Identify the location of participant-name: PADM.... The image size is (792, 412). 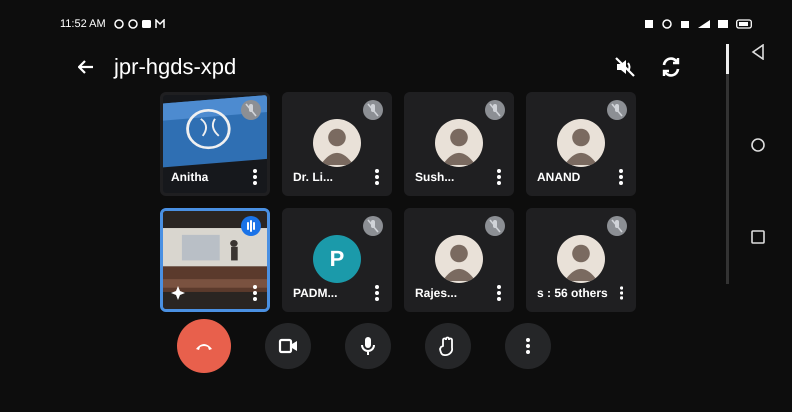
(315, 293).